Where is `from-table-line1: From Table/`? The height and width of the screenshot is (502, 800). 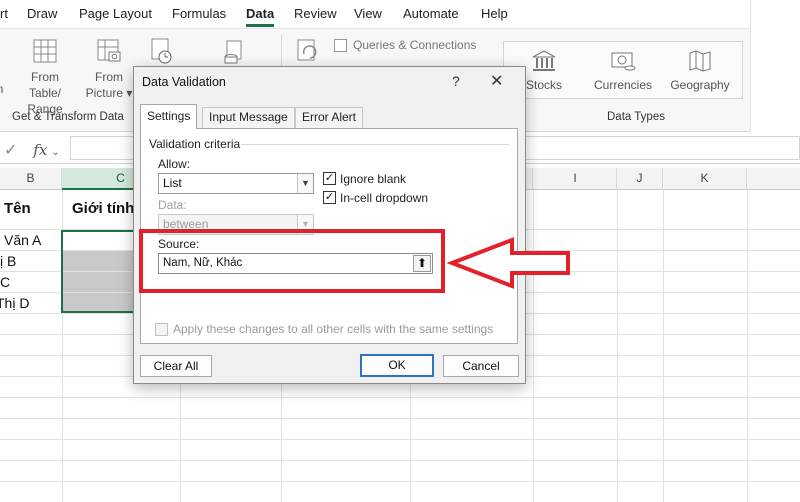
from-table-line1: From Table/ is located at coordinates (45, 85).